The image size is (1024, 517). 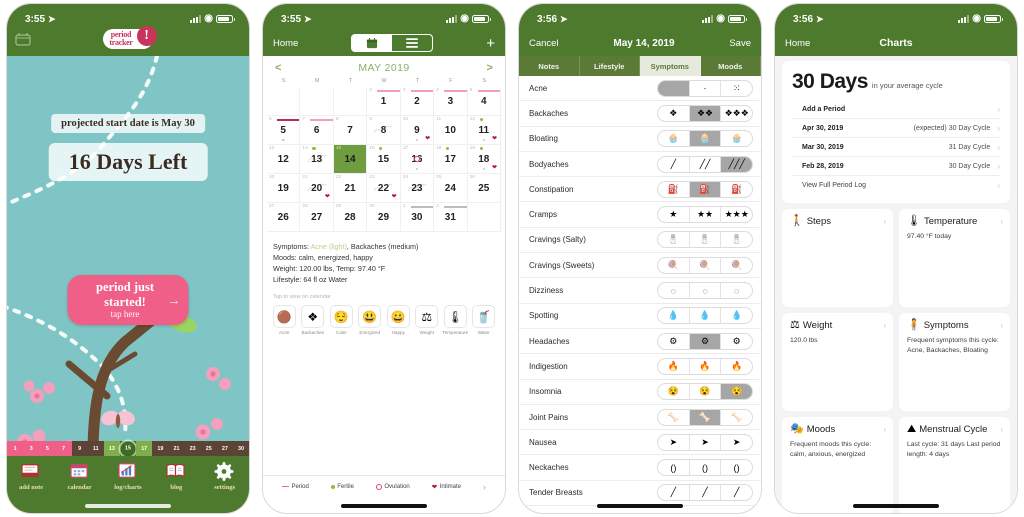 What do you see at coordinates (736, 138) in the screenshot?
I see `severity-level-3: 🧁` at bounding box center [736, 138].